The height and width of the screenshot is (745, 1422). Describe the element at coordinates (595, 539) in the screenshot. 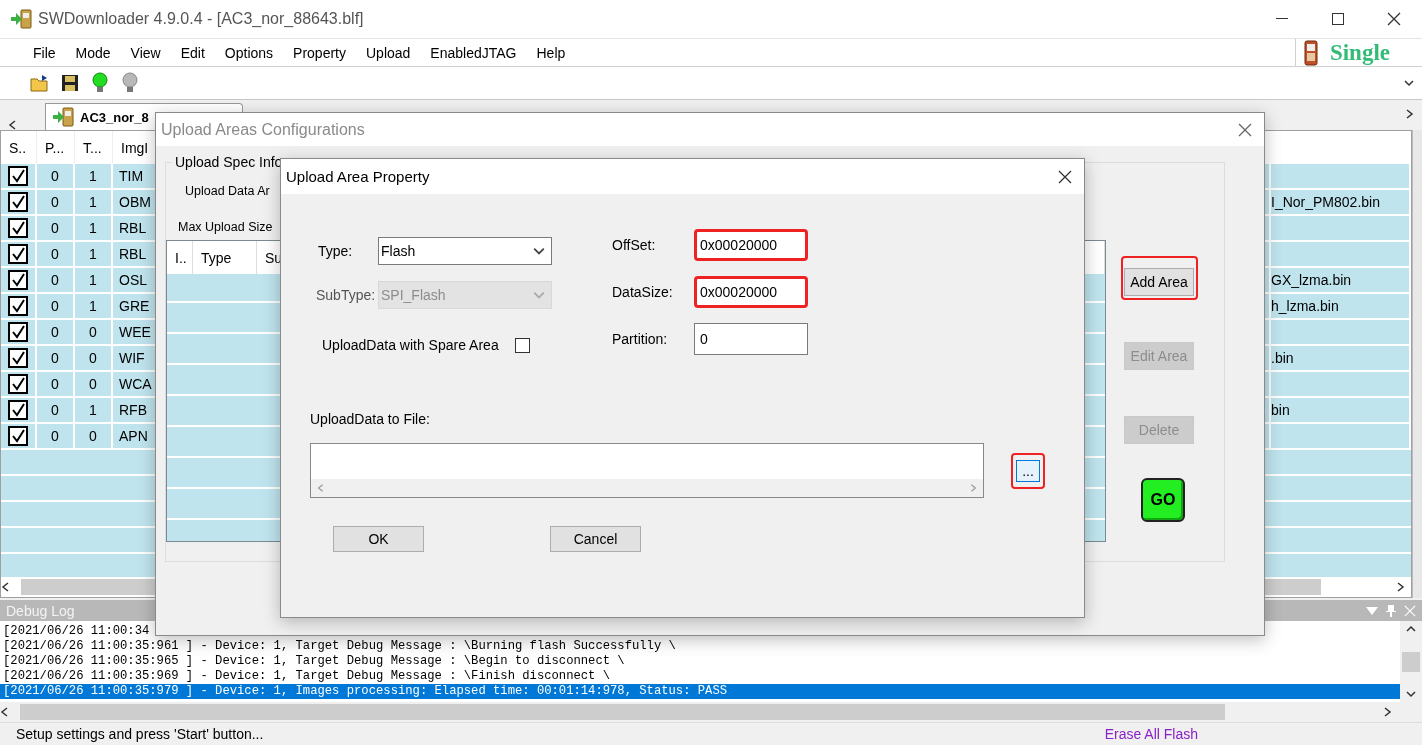

I see `dialog-button: Cancel` at that location.